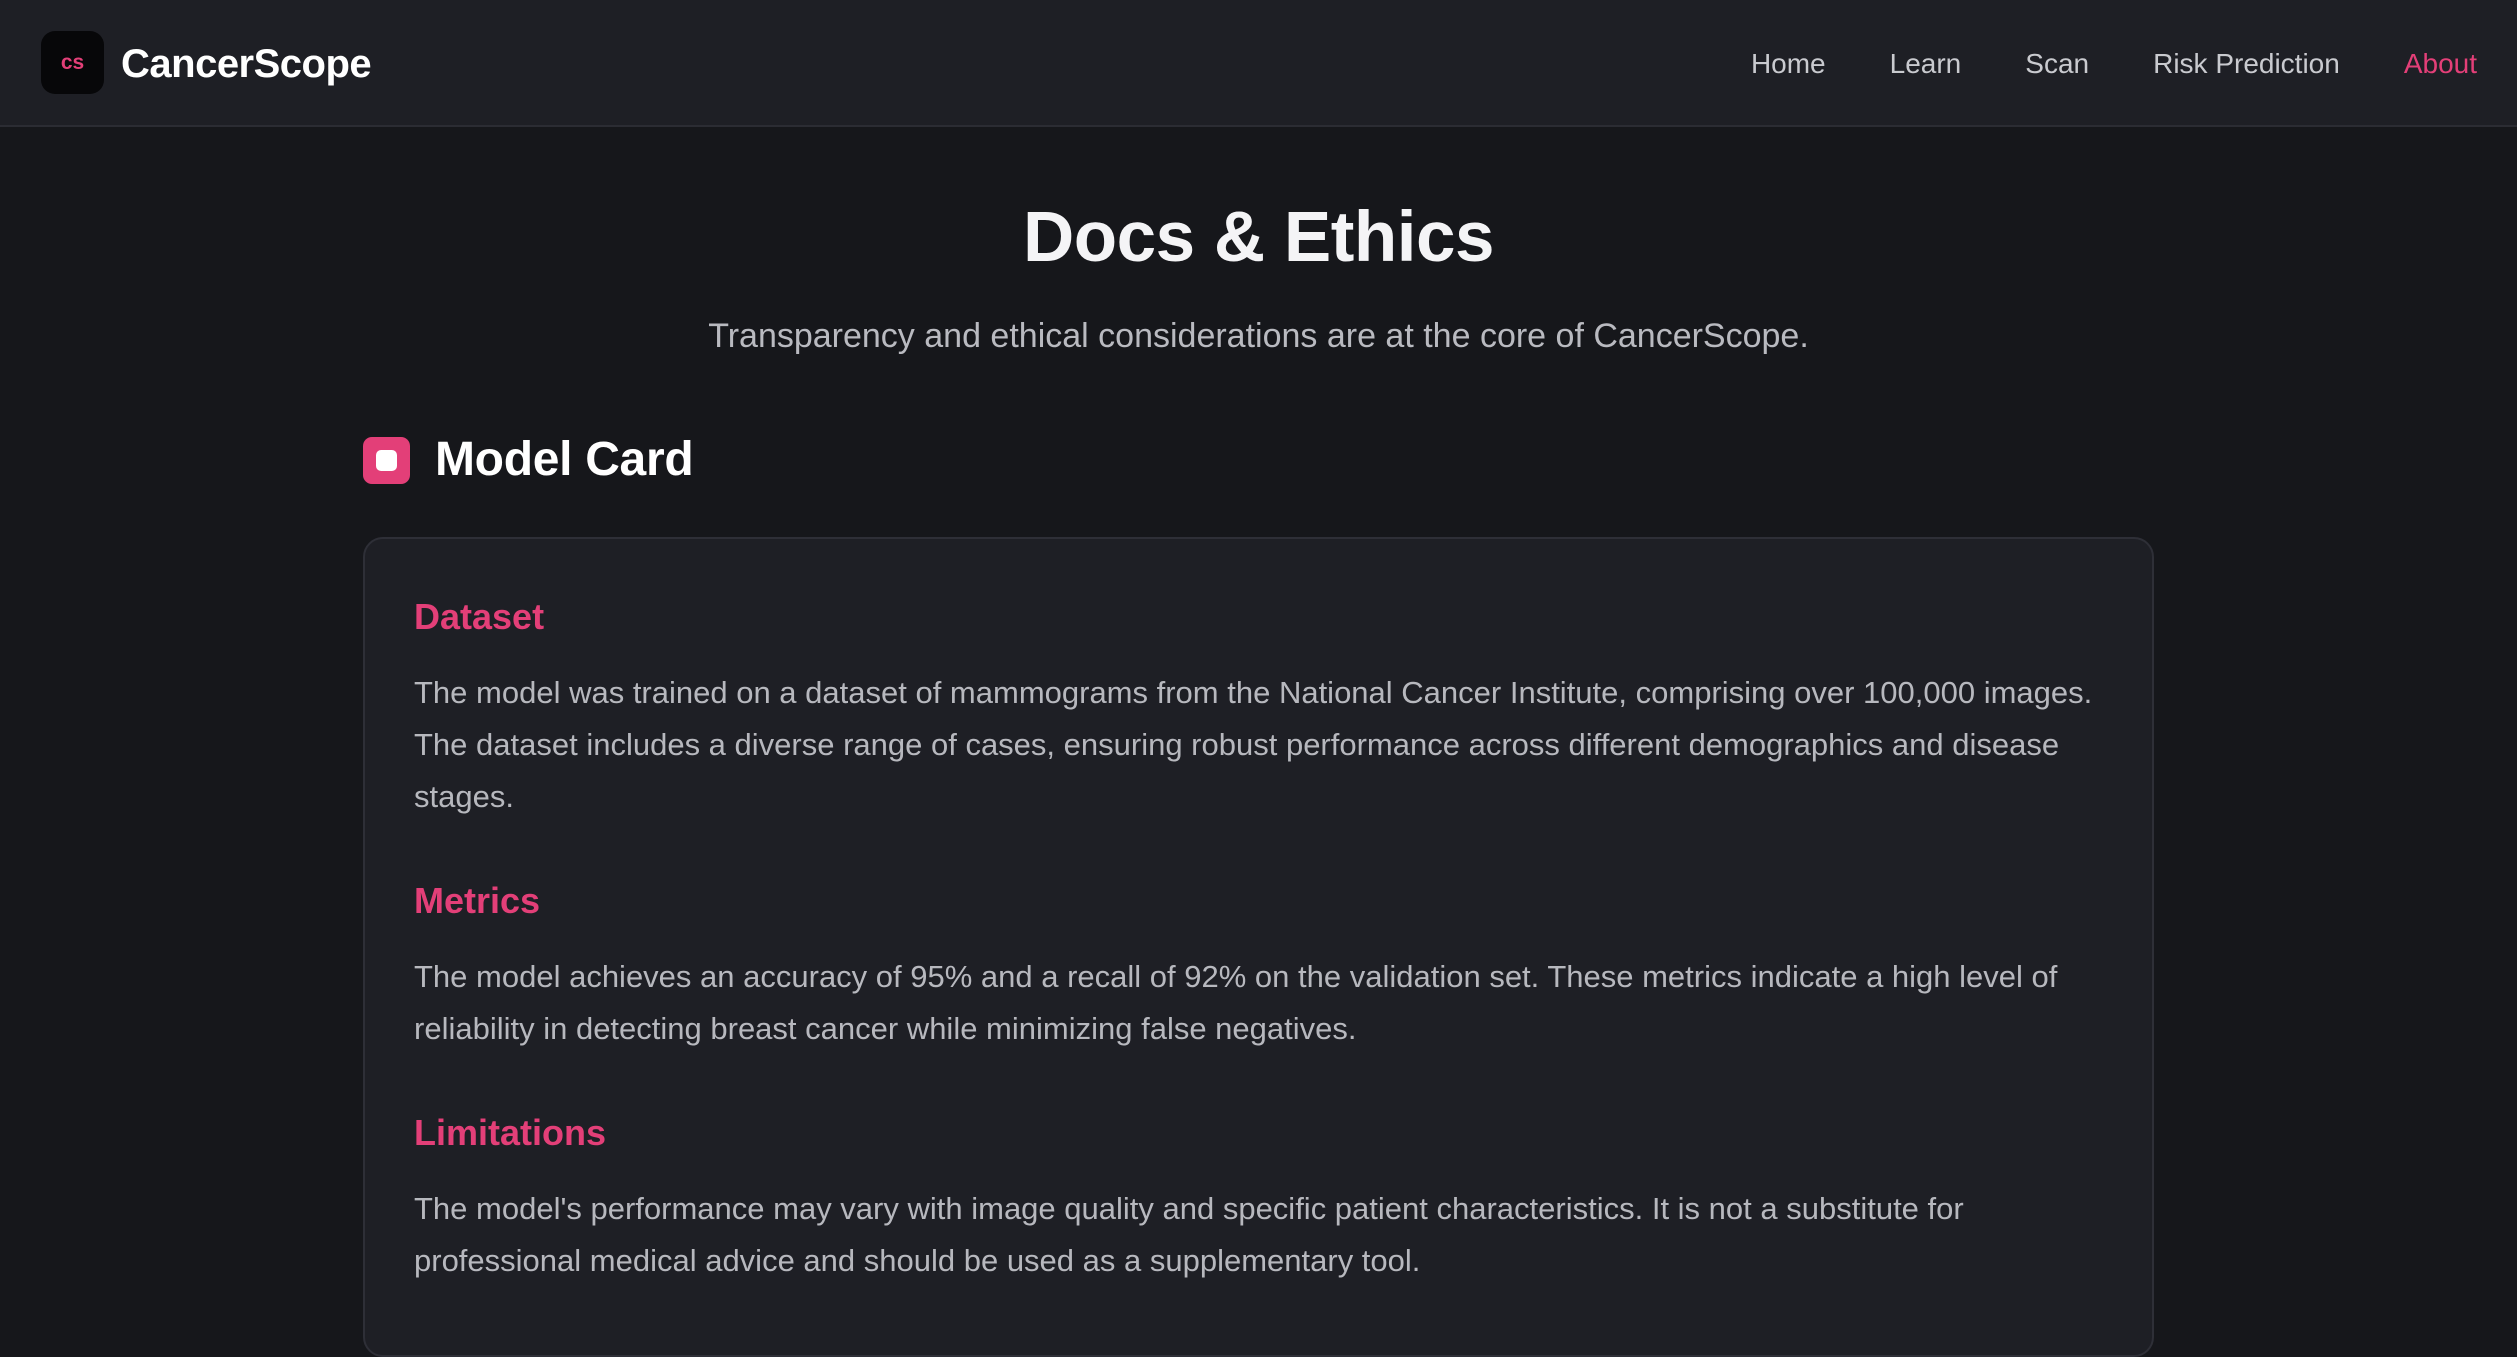  I want to click on limitations-heading: Limitations, so click(510, 1132).